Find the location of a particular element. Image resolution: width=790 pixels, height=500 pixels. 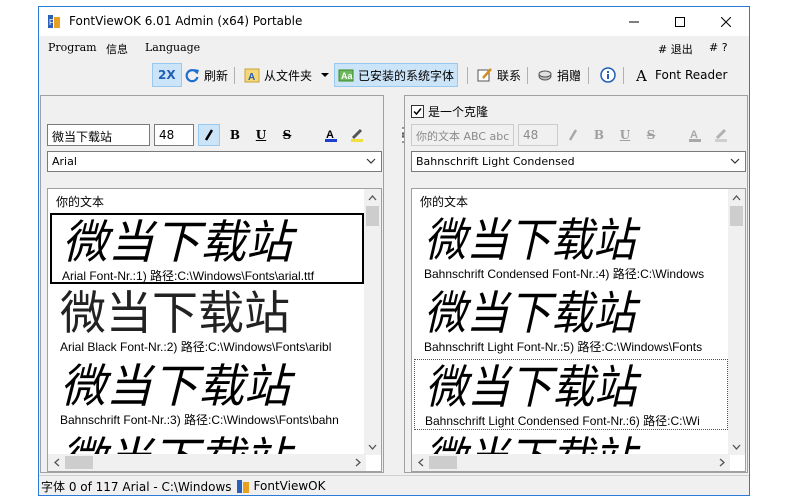

left-font-select: Arial is located at coordinates (214, 161).